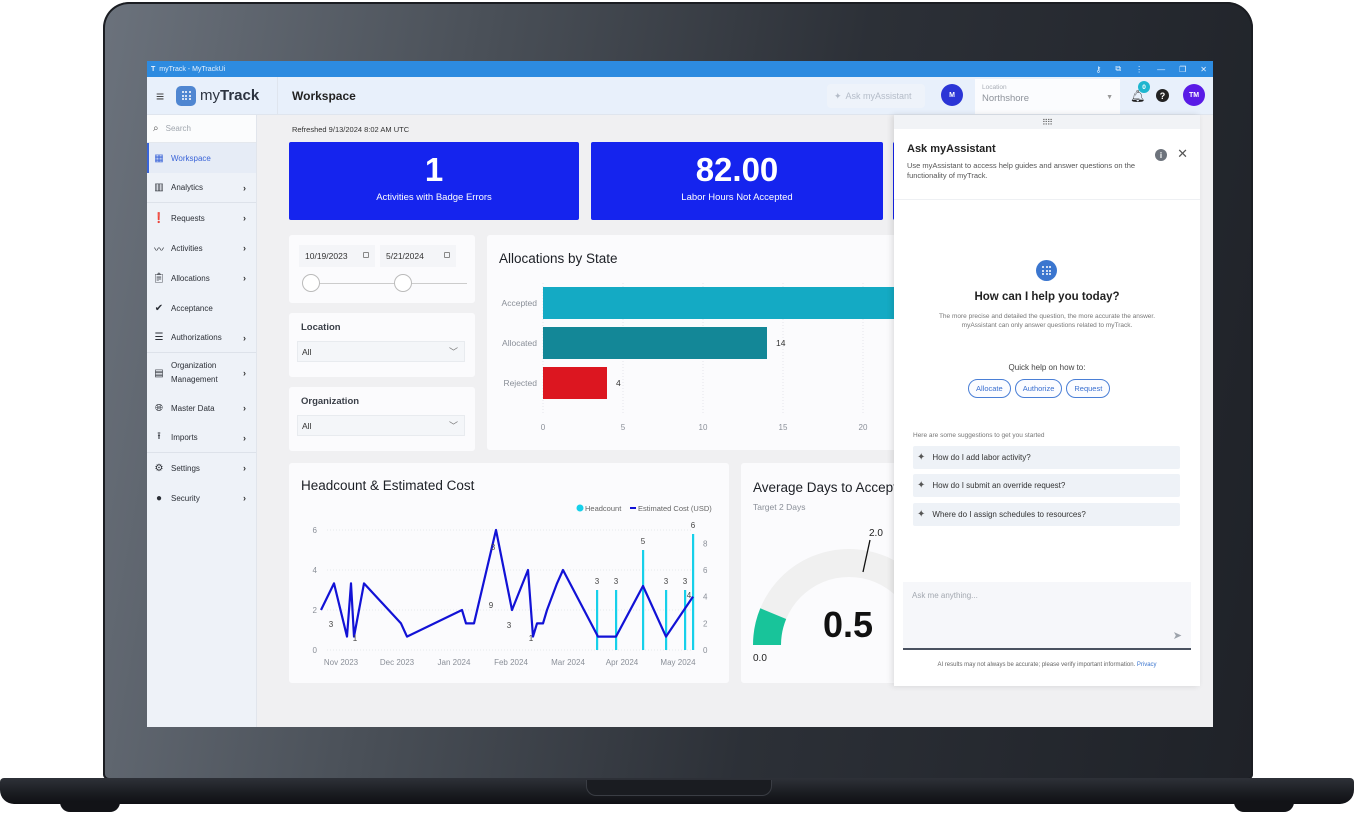  Describe the element at coordinates (434, 181) in the screenshot. I see `kpi-badge-errors: 1 Activities with Badge Errors` at that location.